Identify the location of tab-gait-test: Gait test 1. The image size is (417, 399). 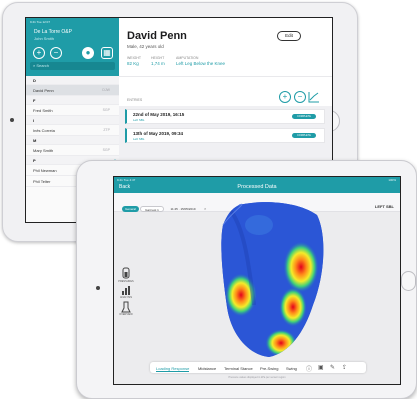
(152, 209).